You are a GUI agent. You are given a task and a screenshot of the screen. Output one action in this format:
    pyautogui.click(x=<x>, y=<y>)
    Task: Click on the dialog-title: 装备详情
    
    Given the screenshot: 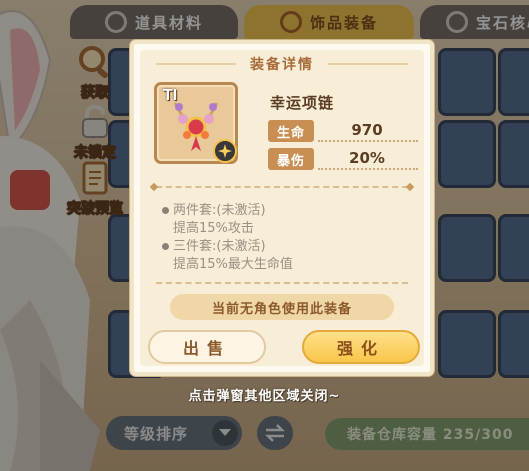 What is the action you would take?
    pyautogui.click(x=282, y=64)
    